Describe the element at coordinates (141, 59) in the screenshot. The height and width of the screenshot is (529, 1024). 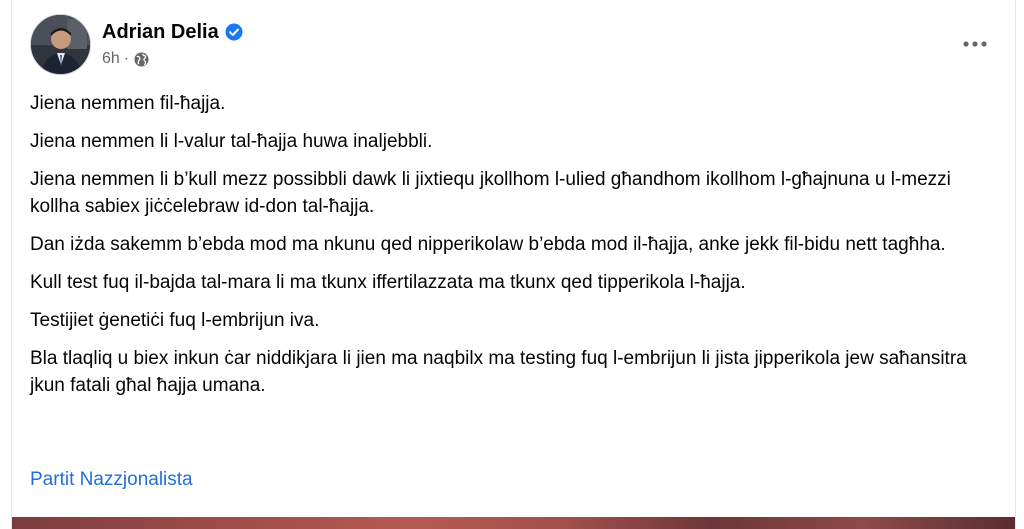
I see `globe-icon` at that location.